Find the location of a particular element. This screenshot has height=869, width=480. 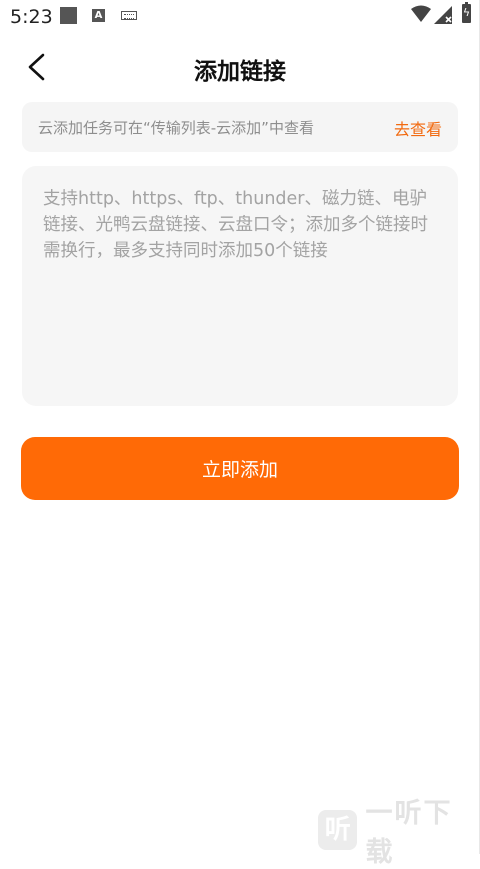

watermark-logo: 听 is located at coordinates (338, 830).